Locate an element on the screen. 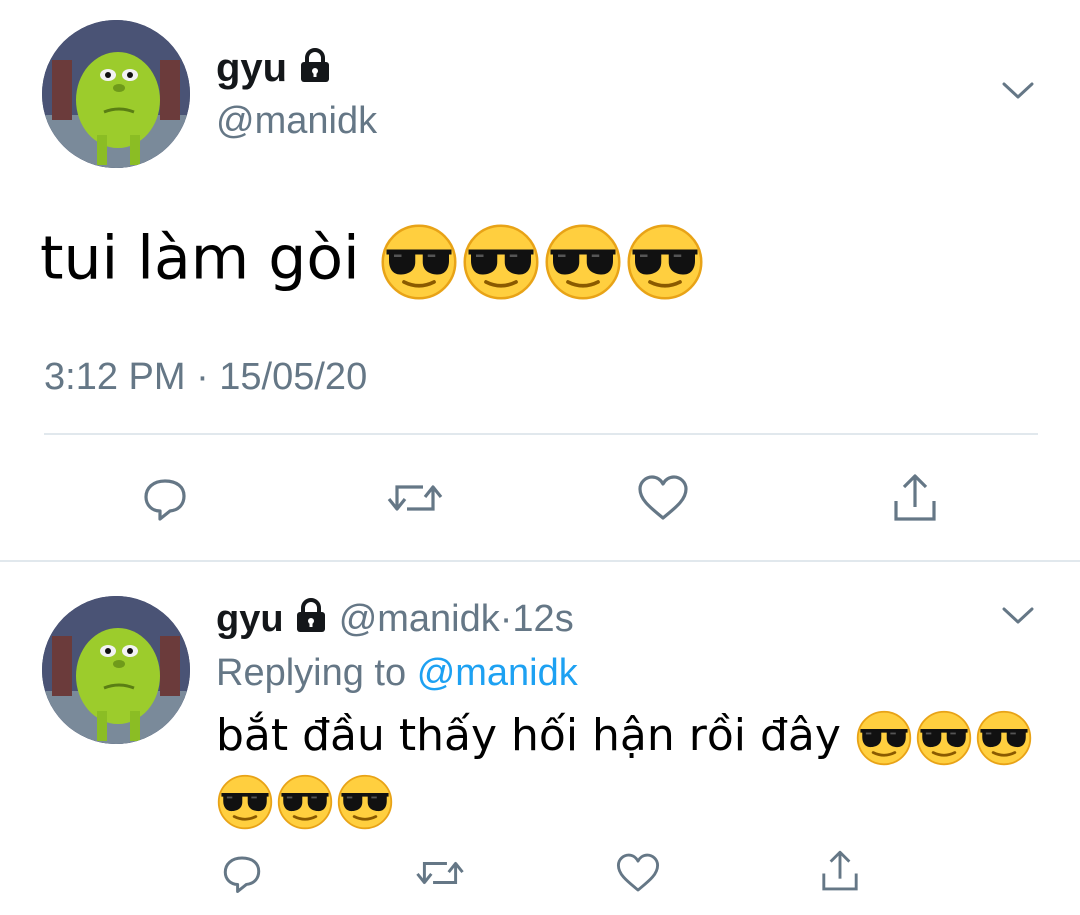  reply-text-line2 is located at coordinates (306, 801).